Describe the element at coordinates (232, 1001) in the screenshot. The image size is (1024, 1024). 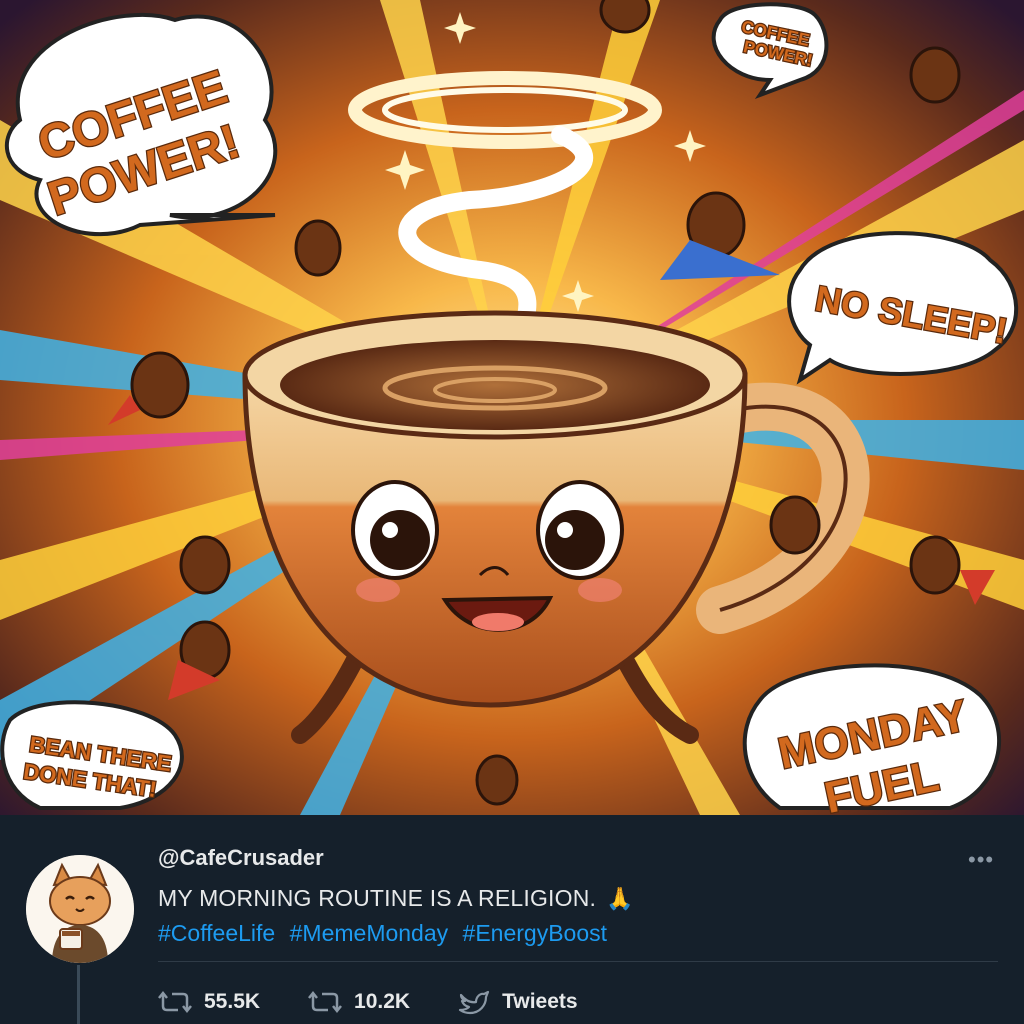
I see `action-count: 55.5K` at that location.